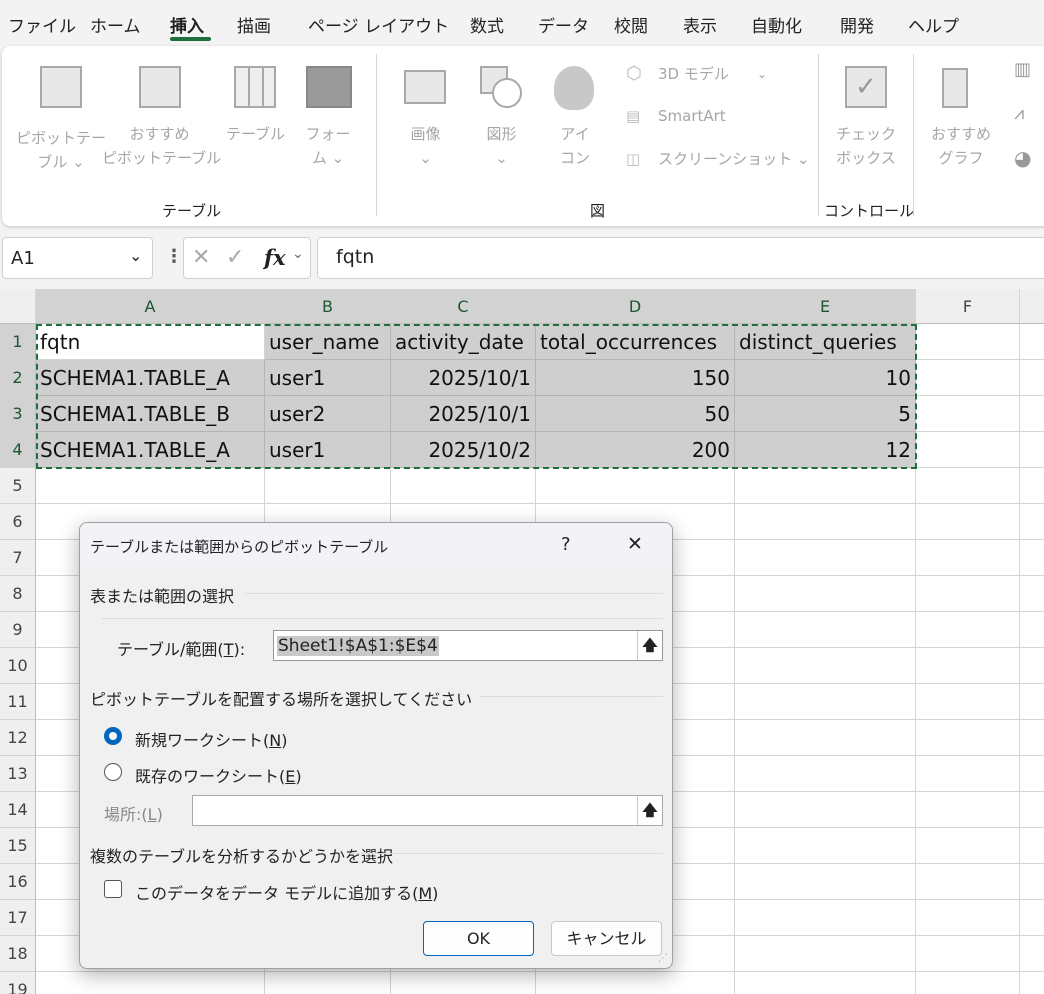 This screenshot has width=1044, height=994. I want to click on tab-review: 校閲, so click(631, 24).